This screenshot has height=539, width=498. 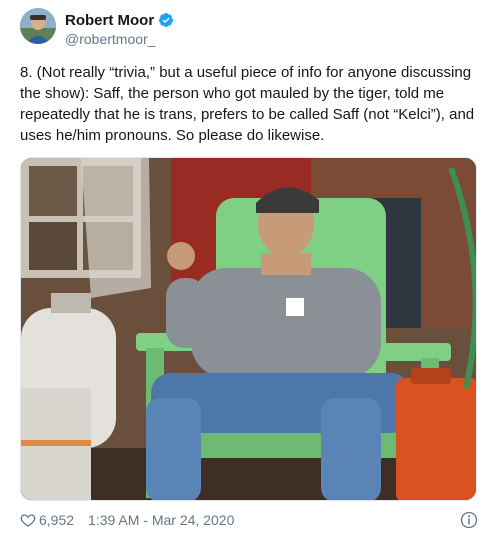 I want to click on author-handle: @robertmoor_, so click(x=119, y=39).